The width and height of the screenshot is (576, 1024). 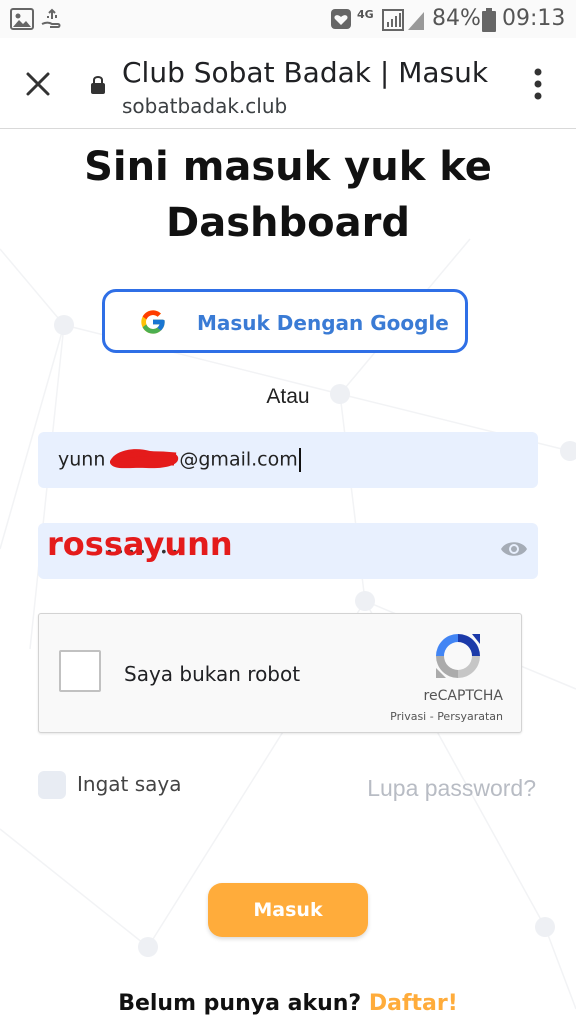 I want to click on text-caret, so click(x=299, y=460).